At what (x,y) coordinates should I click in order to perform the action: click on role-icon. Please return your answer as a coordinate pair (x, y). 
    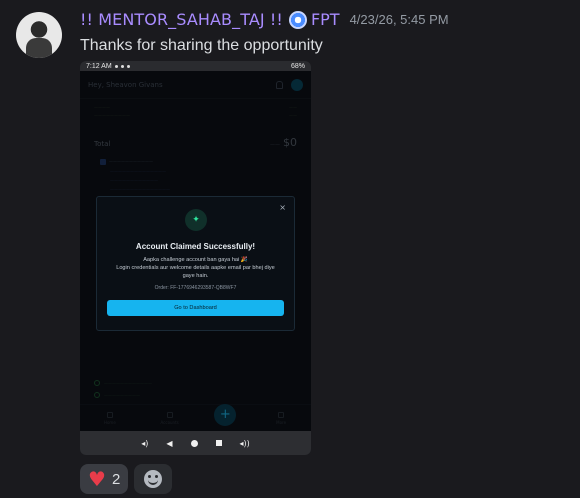
    Looking at the image, I should click on (297, 19).